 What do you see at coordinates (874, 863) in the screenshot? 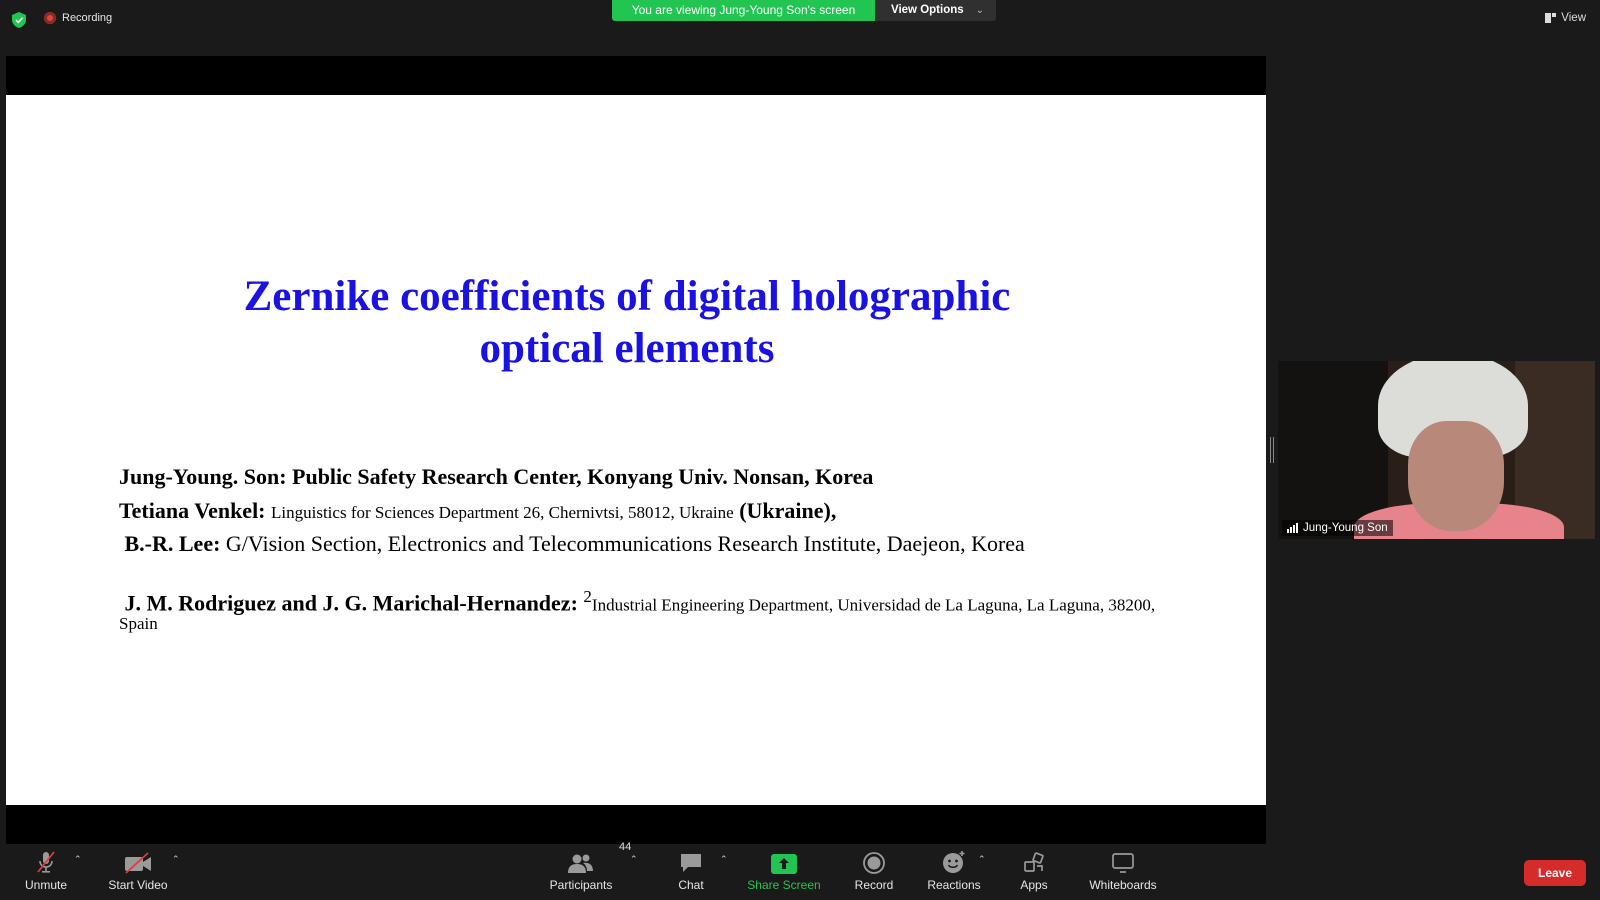
I see `record-icon` at bounding box center [874, 863].